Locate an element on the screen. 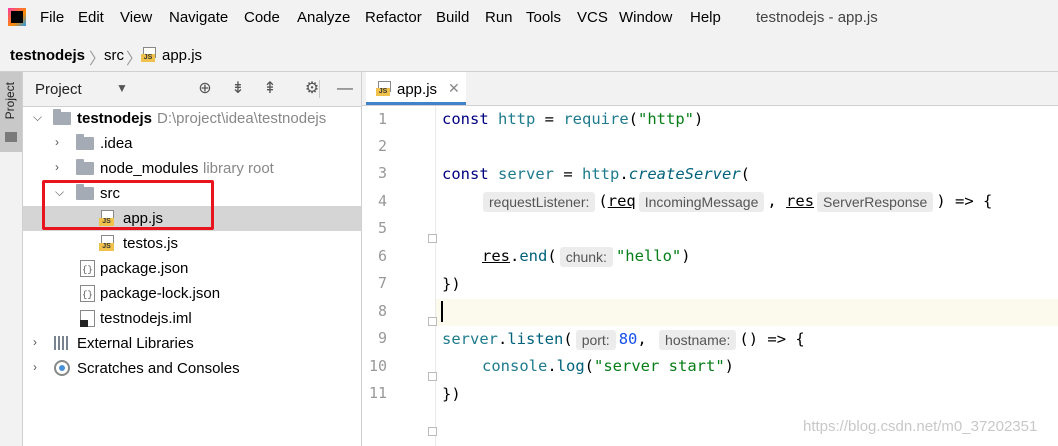 The width and height of the screenshot is (1058, 446). project-view-selector: Project is located at coordinates (58, 89).